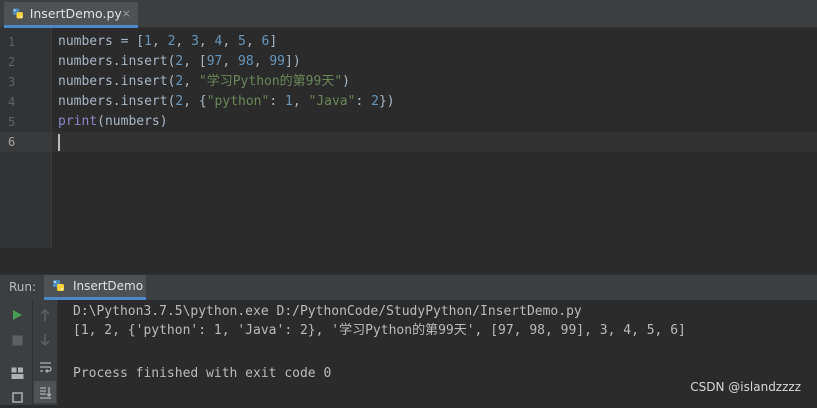  What do you see at coordinates (346, 81) in the screenshot?
I see `code-token: )` at bounding box center [346, 81].